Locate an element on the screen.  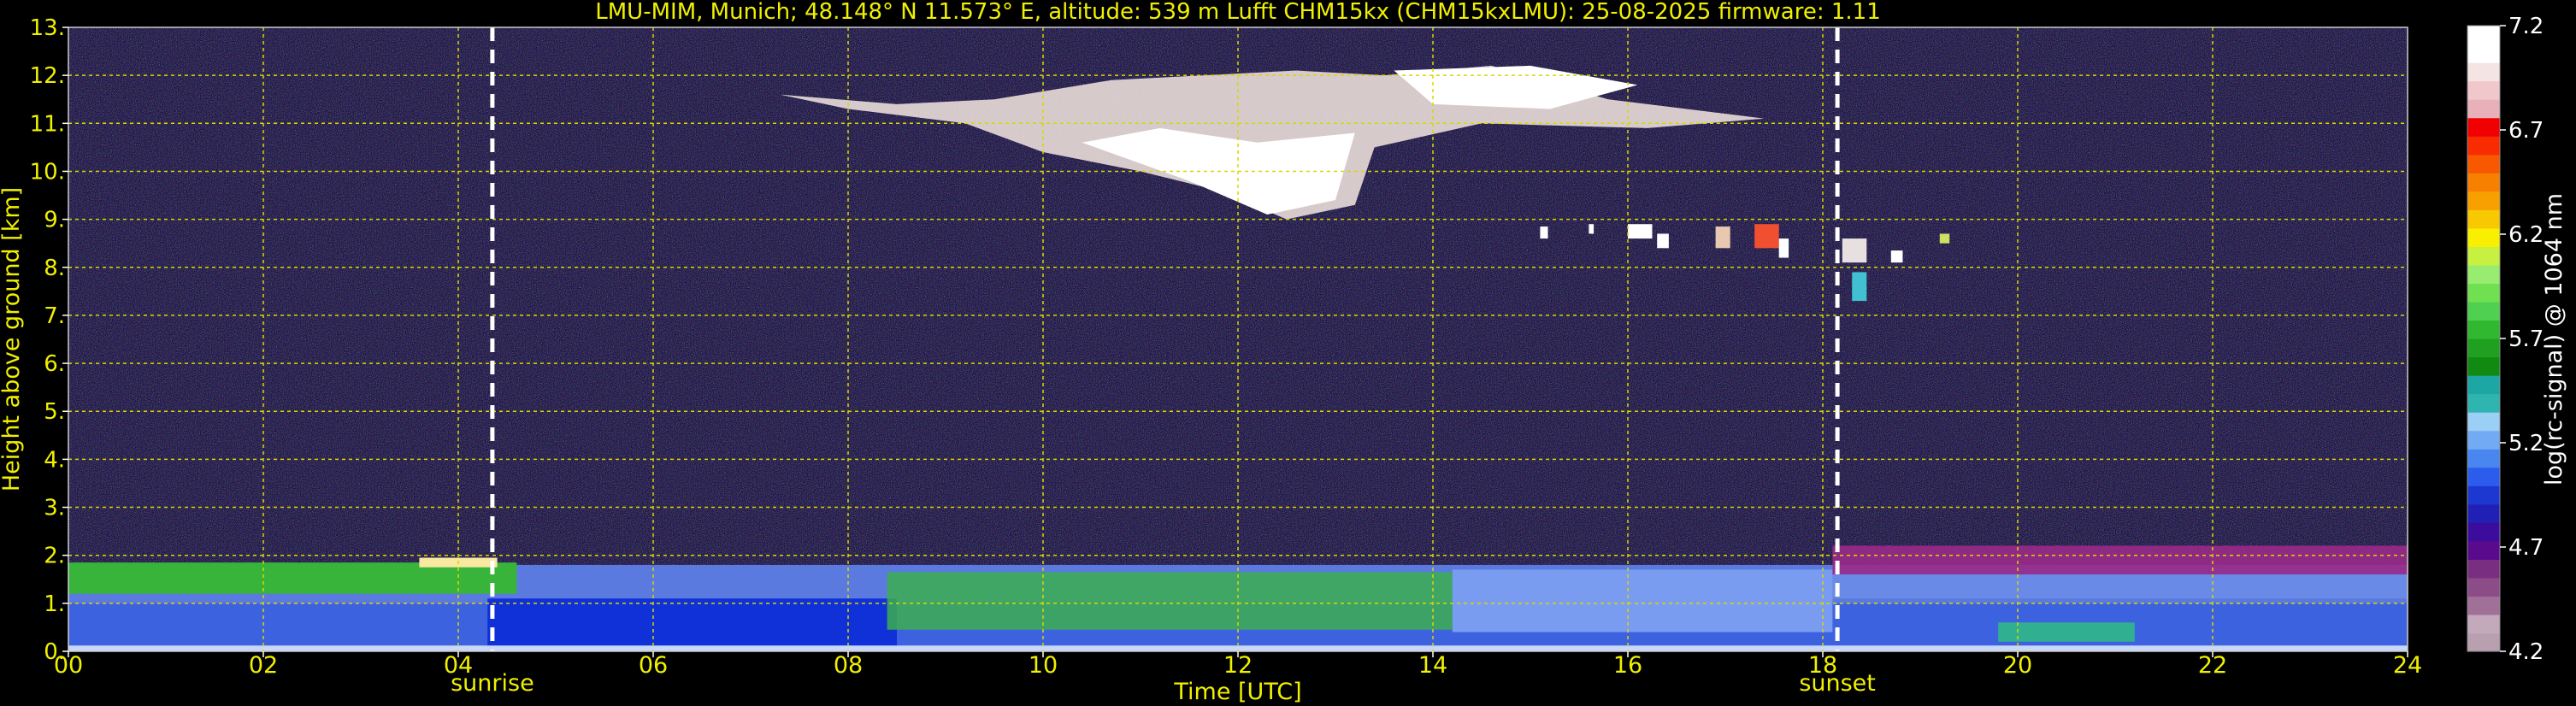
x-tick-label: 16 is located at coordinates (1627, 665).